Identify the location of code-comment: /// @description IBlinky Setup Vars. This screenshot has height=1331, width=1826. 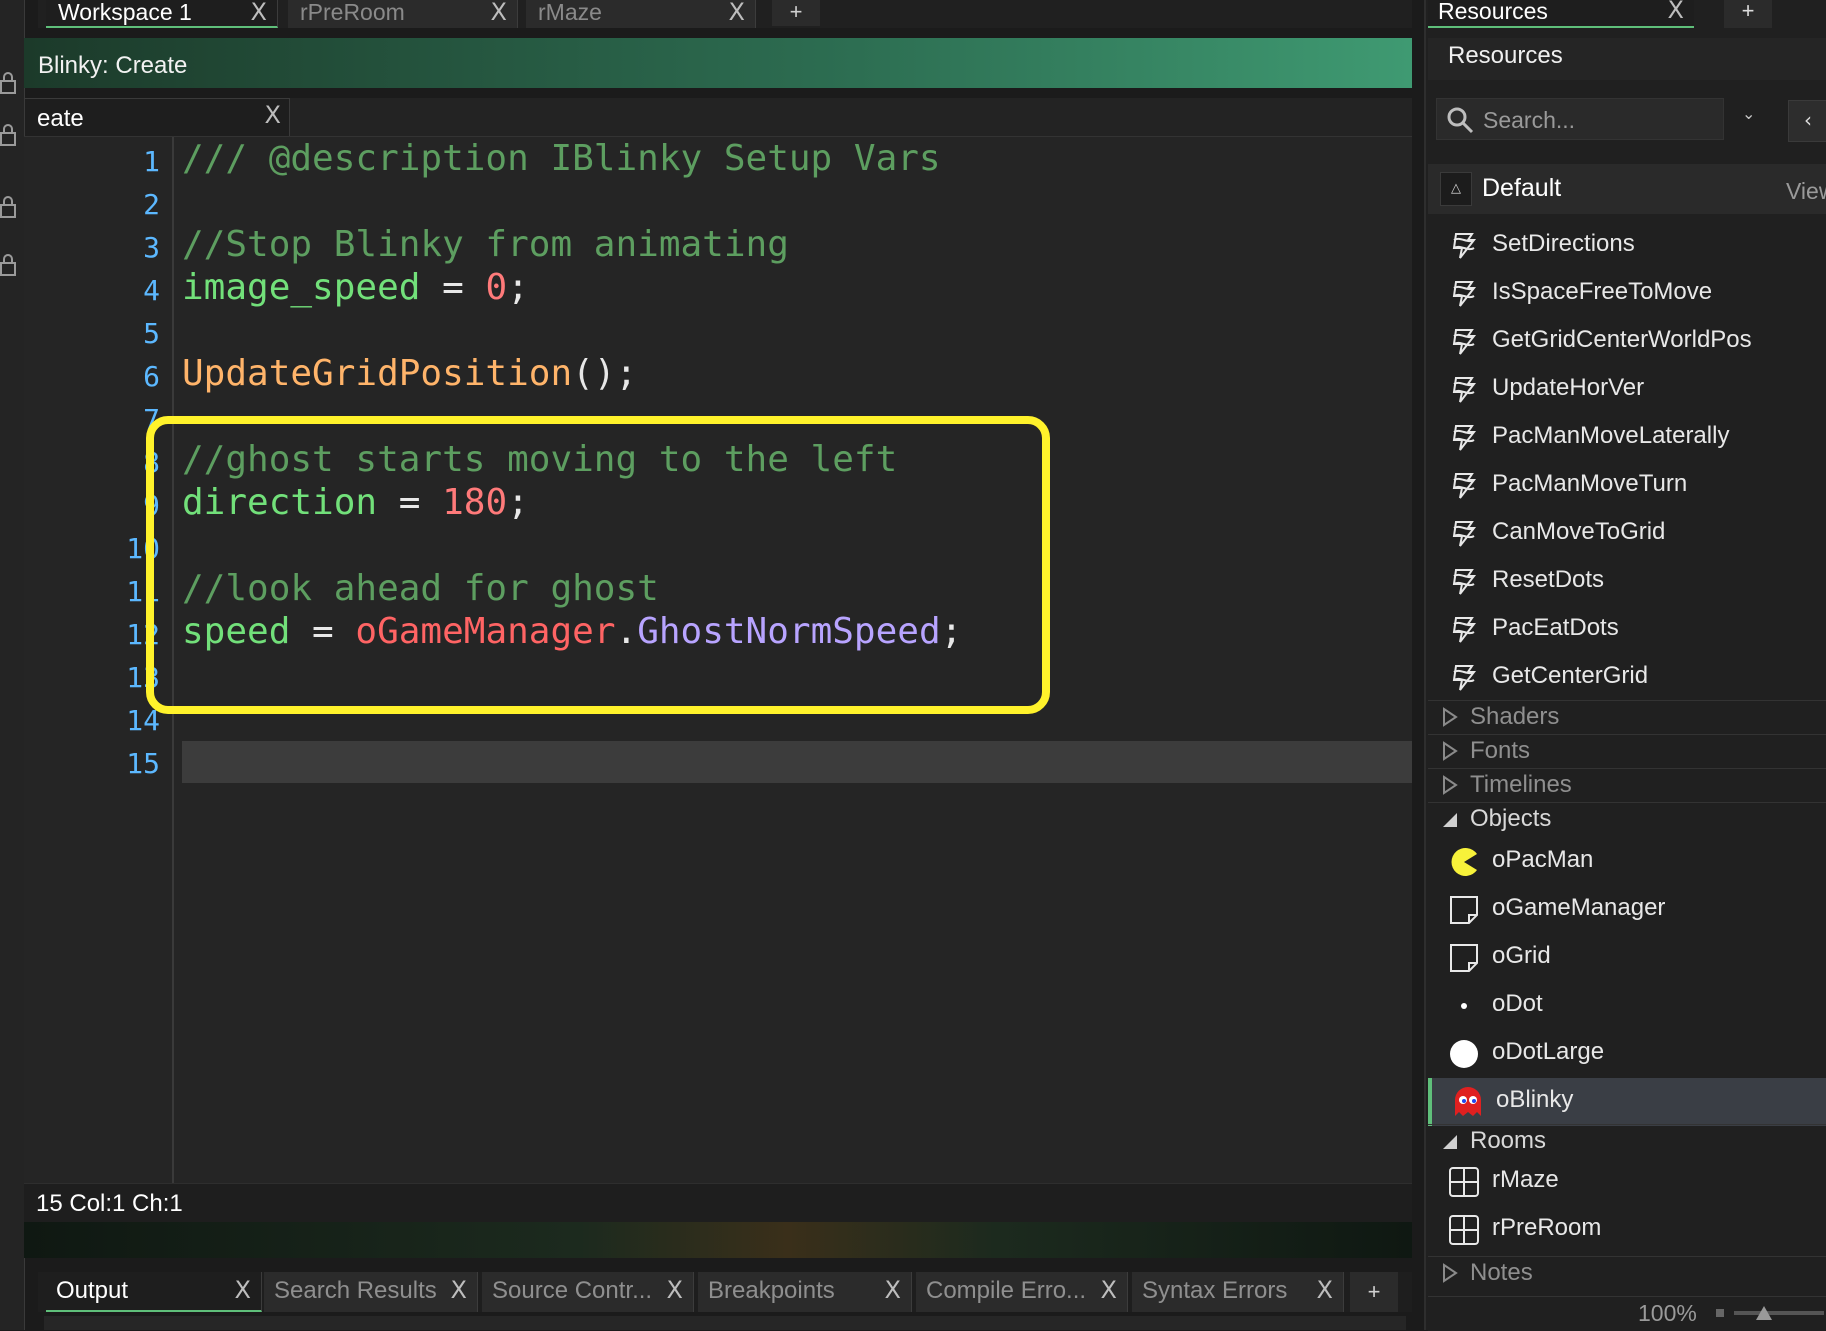
(561, 158).